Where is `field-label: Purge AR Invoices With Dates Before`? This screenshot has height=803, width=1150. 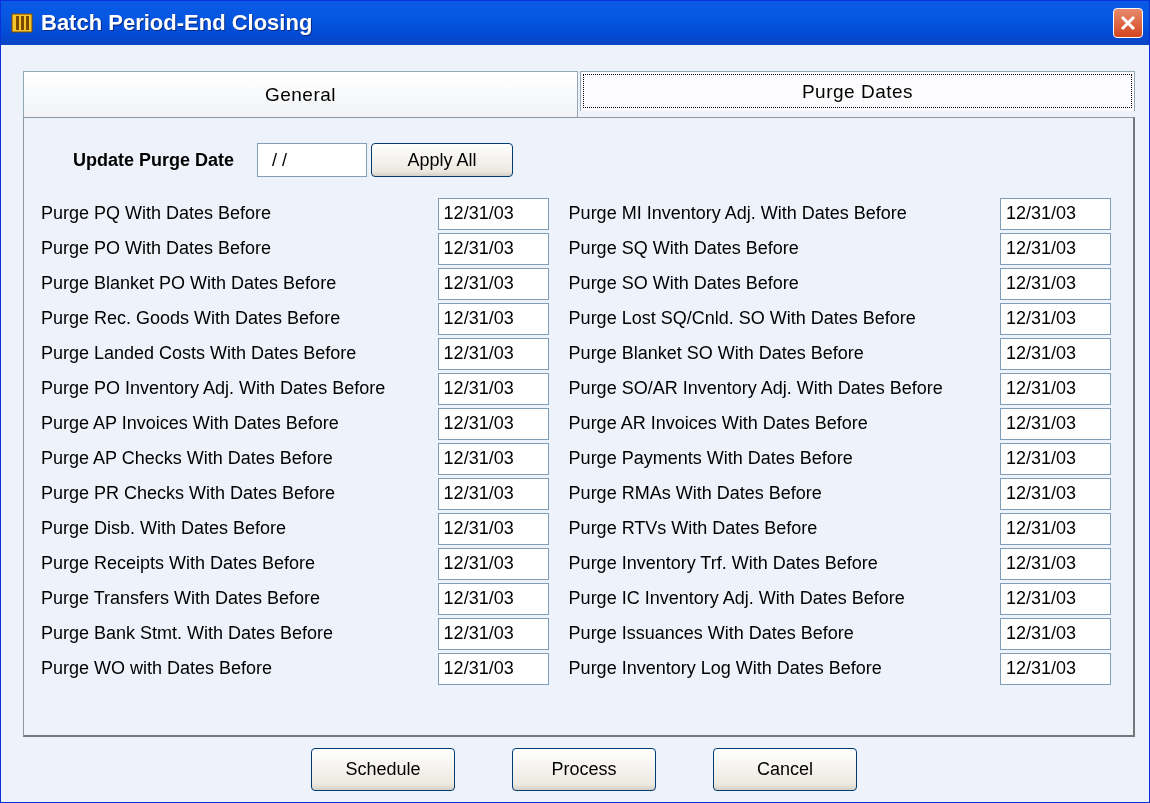
field-label: Purge AR Invoices With Dates Before is located at coordinates (718, 423).